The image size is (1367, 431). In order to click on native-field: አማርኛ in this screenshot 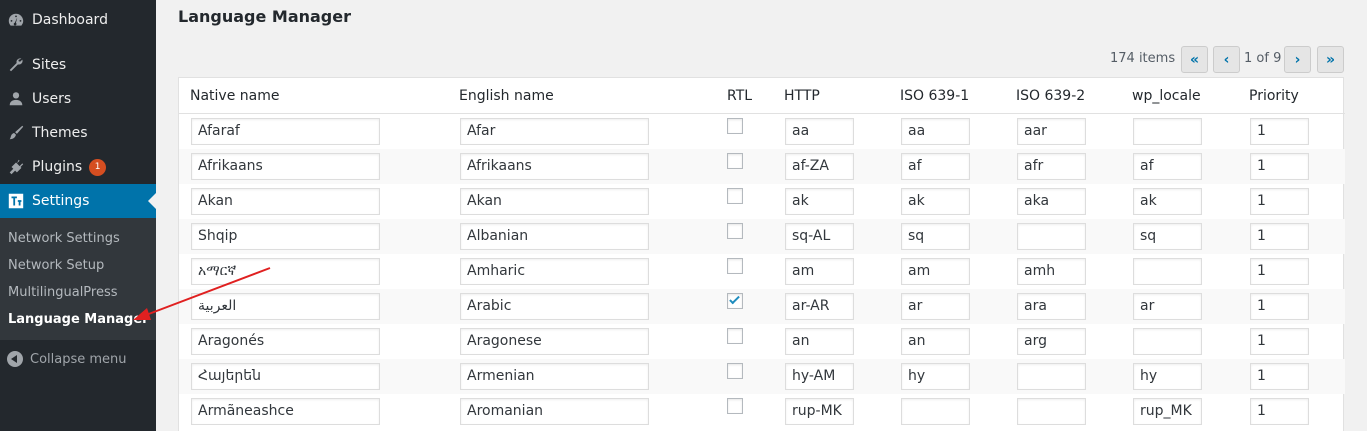, I will do `click(285, 271)`.